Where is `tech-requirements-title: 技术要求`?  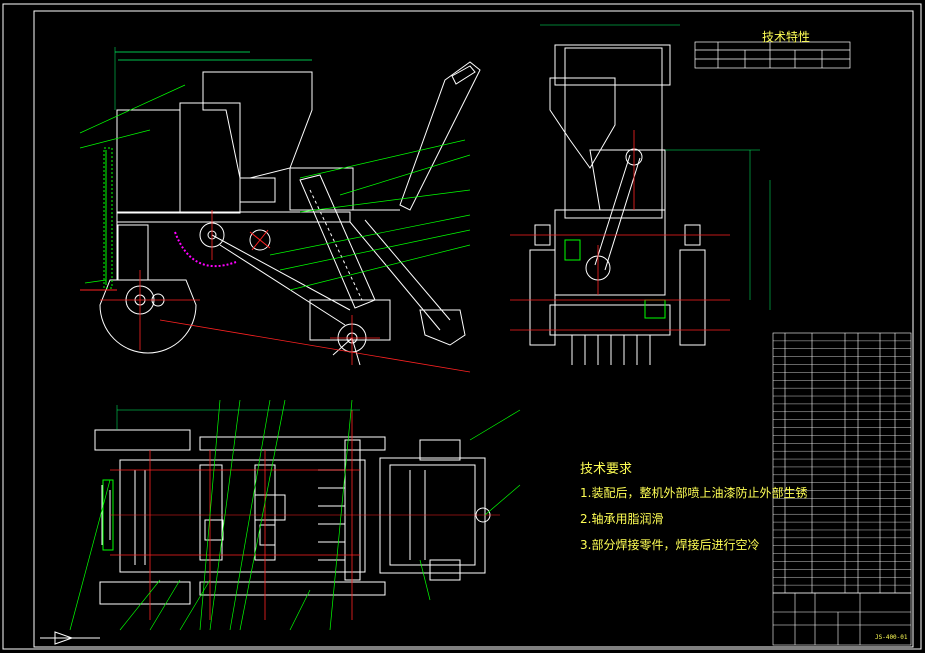 tech-requirements-title: 技术要求 is located at coordinates (606, 469).